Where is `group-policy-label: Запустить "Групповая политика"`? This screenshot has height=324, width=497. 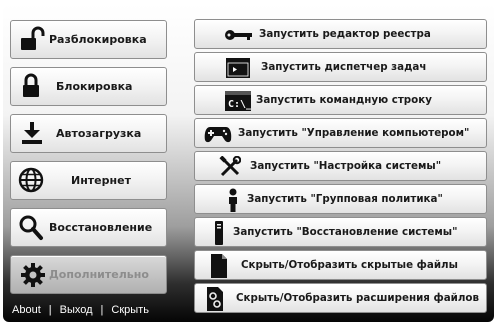 group-policy-label: Запустить "Групповая политика" is located at coordinates (345, 199).